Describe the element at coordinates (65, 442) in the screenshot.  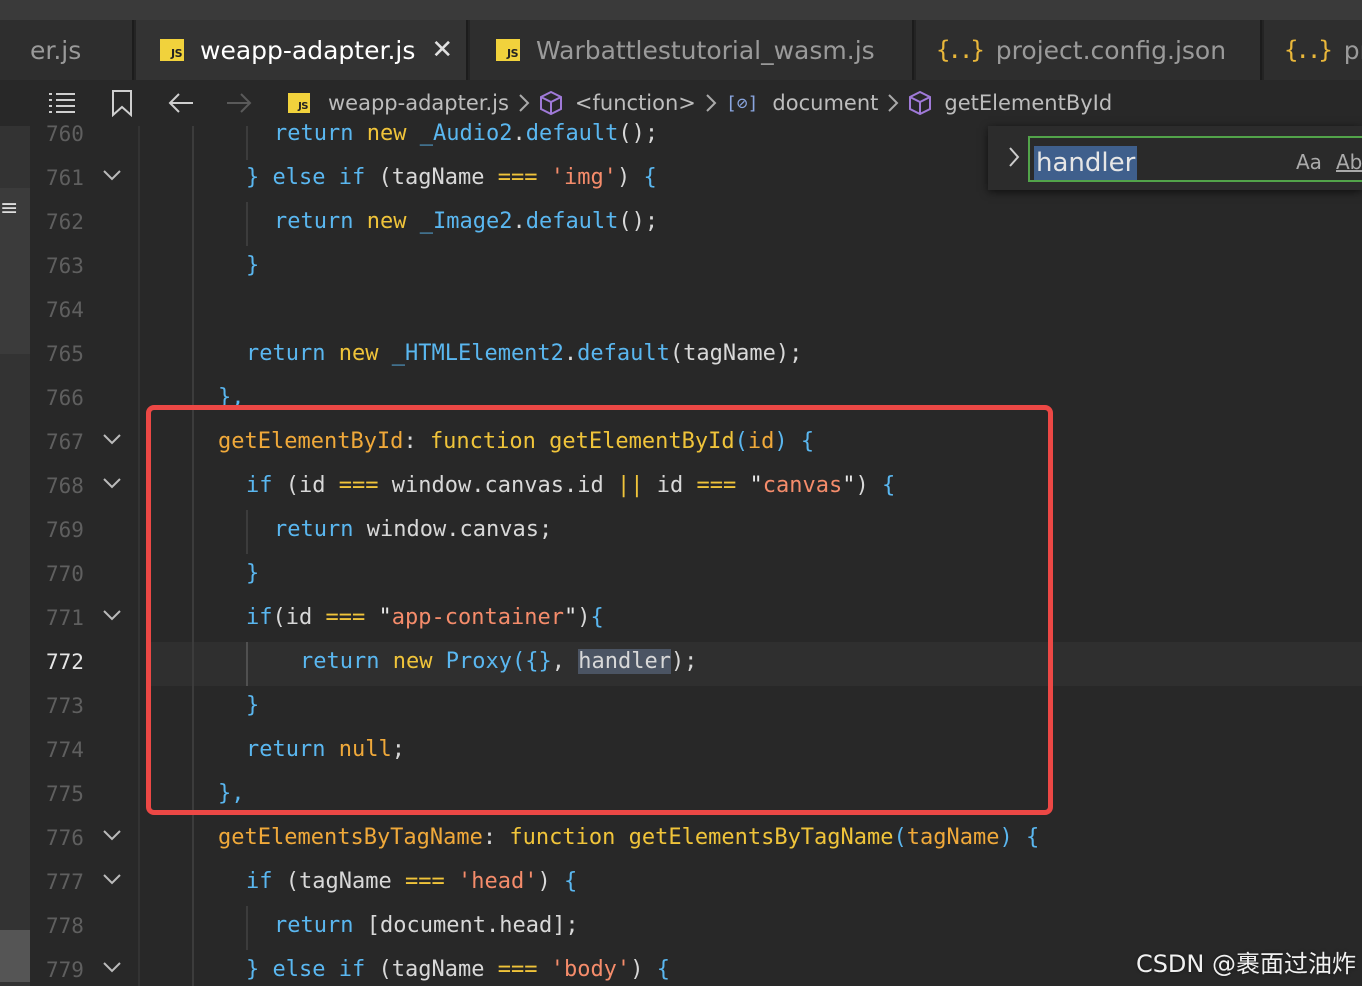
I see `line-number: 767` at that location.